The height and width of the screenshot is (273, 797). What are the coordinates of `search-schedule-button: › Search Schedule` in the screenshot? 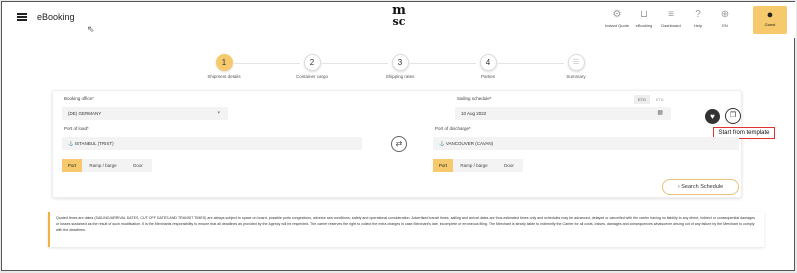 It's located at (700, 187).